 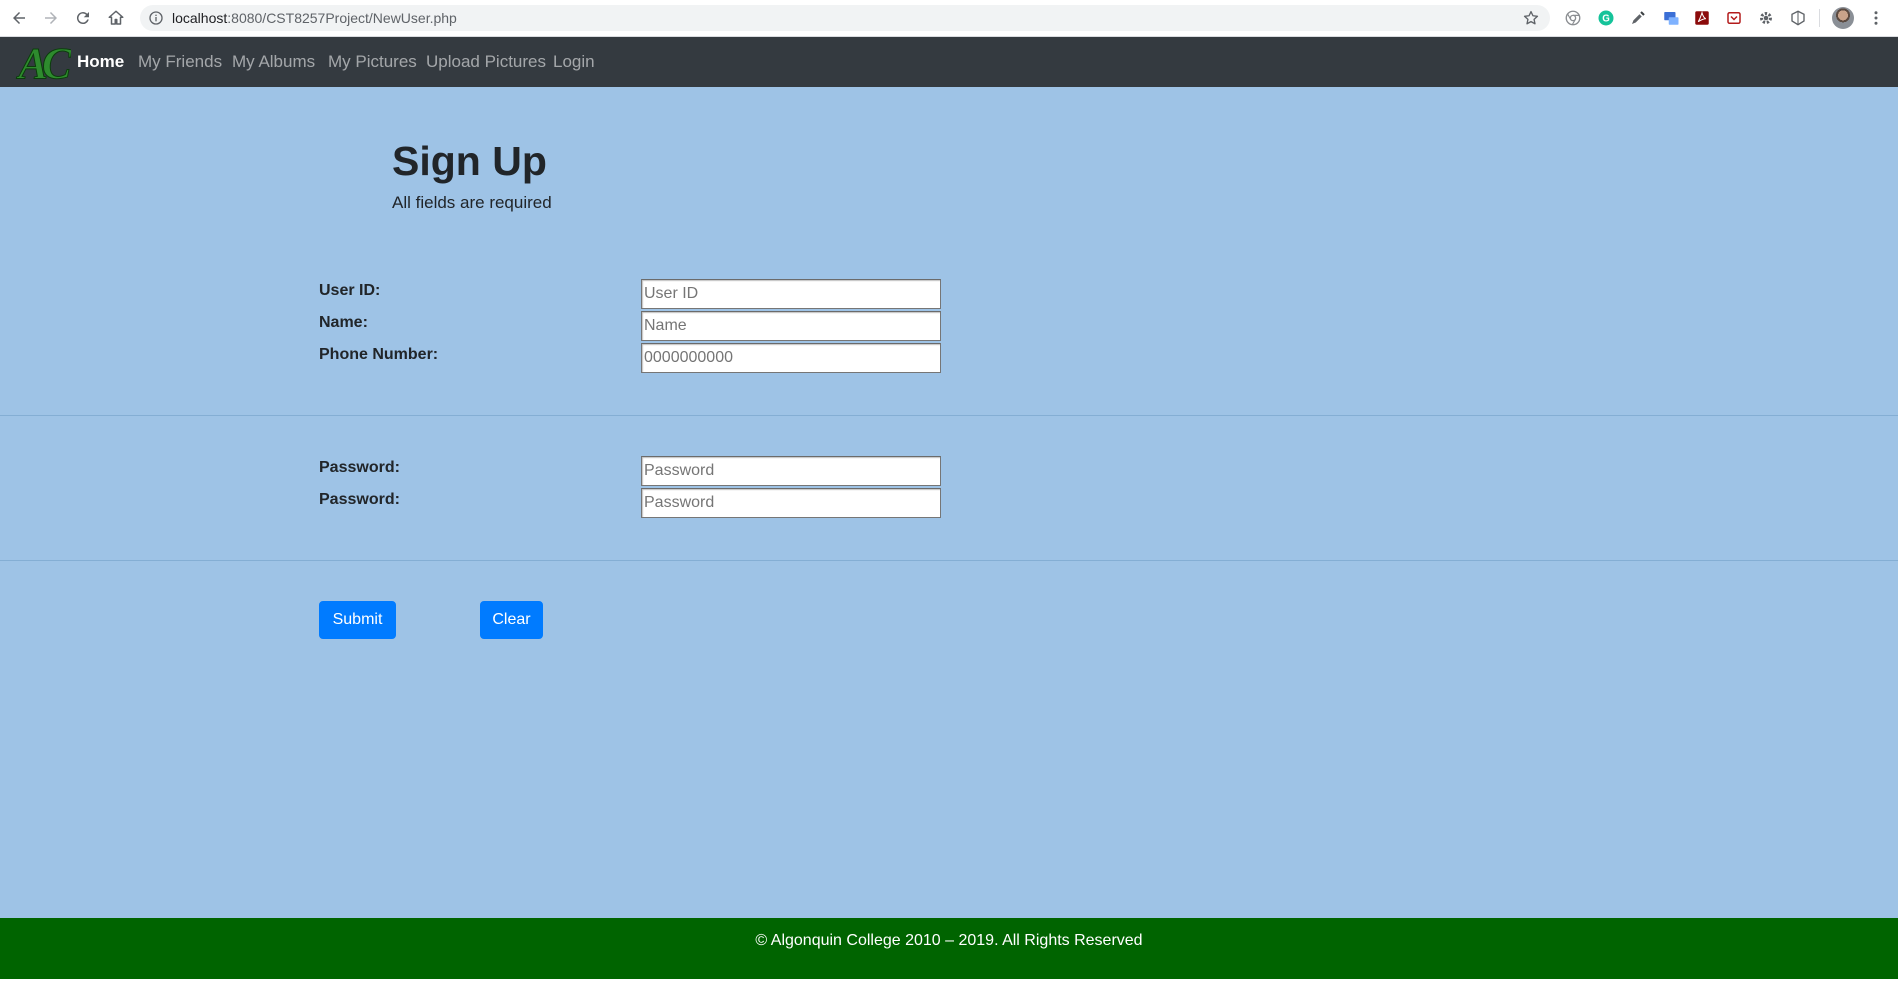 What do you see at coordinates (350, 290) in the screenshot?
I see `user-id-label: User ID:` at bounding box center [350, 290].